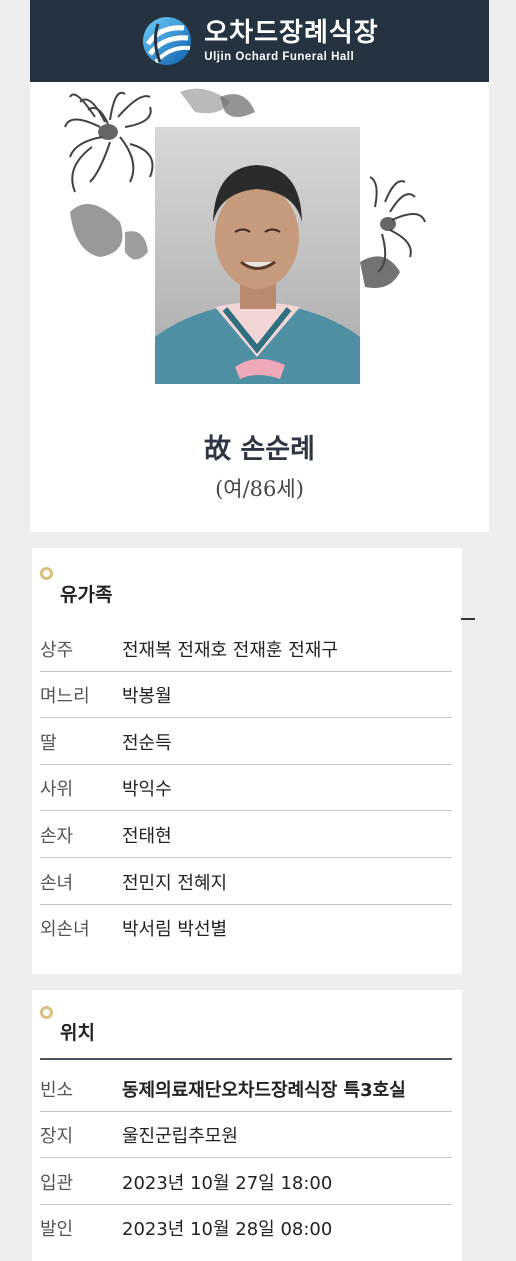  What do you see at coordinates (57, 836) in the screenshot?
I see `family-row-label: 손자` at bounding box center [57, 836].